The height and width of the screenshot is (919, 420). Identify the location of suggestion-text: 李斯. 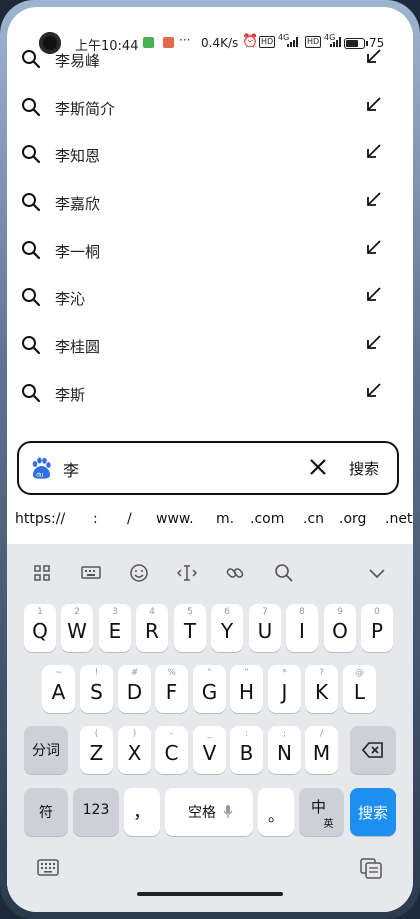
(70, 394).